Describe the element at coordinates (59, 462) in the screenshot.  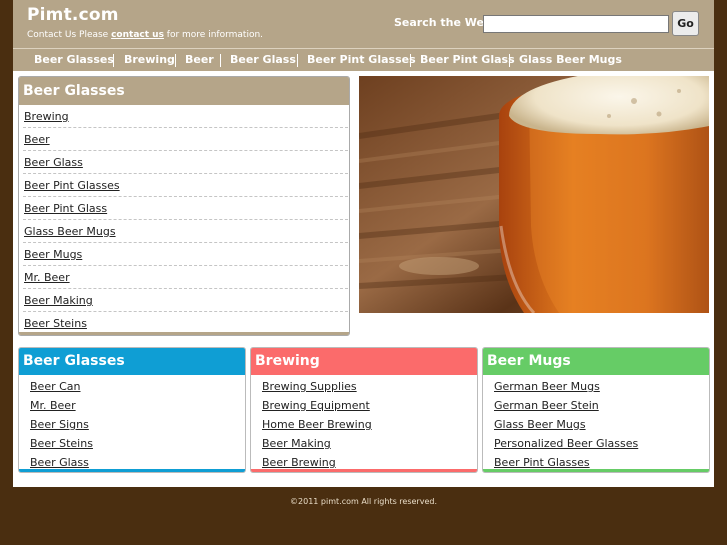
I see `category-link: Beer Glass` at that location.